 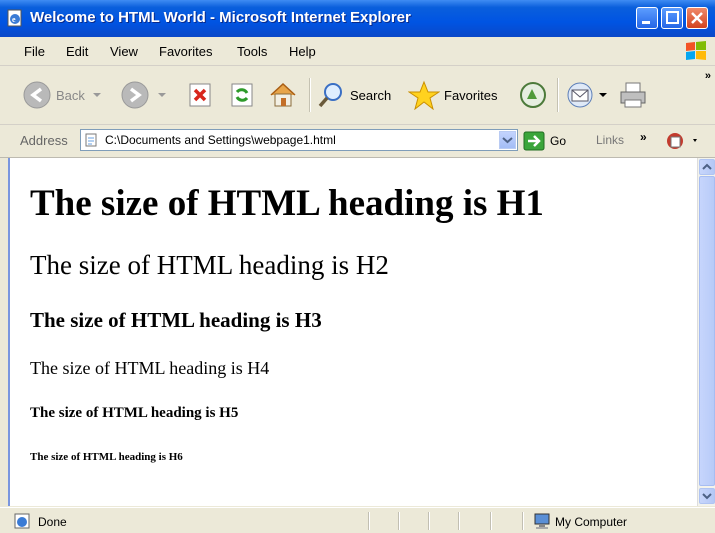 I want to click on go-button: Go, so click(x=544, y=141).